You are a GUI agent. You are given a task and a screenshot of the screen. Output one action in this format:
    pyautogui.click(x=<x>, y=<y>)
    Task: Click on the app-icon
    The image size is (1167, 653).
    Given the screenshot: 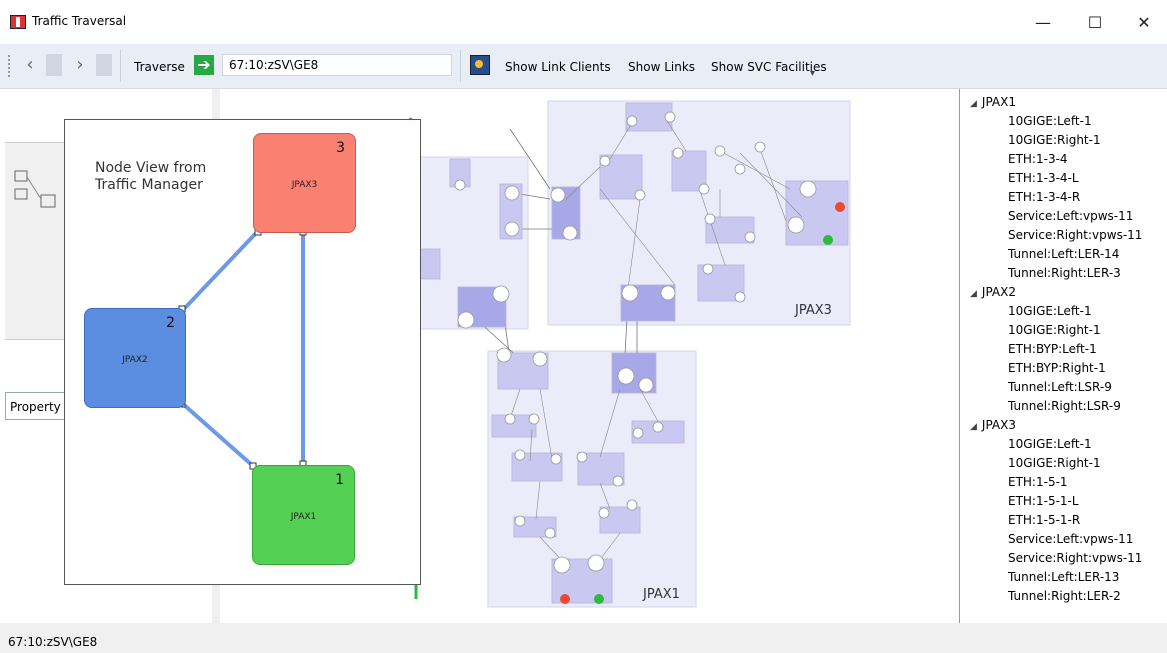 What is the action you would take?
    pyautogui.click(x=18, y=22)
    